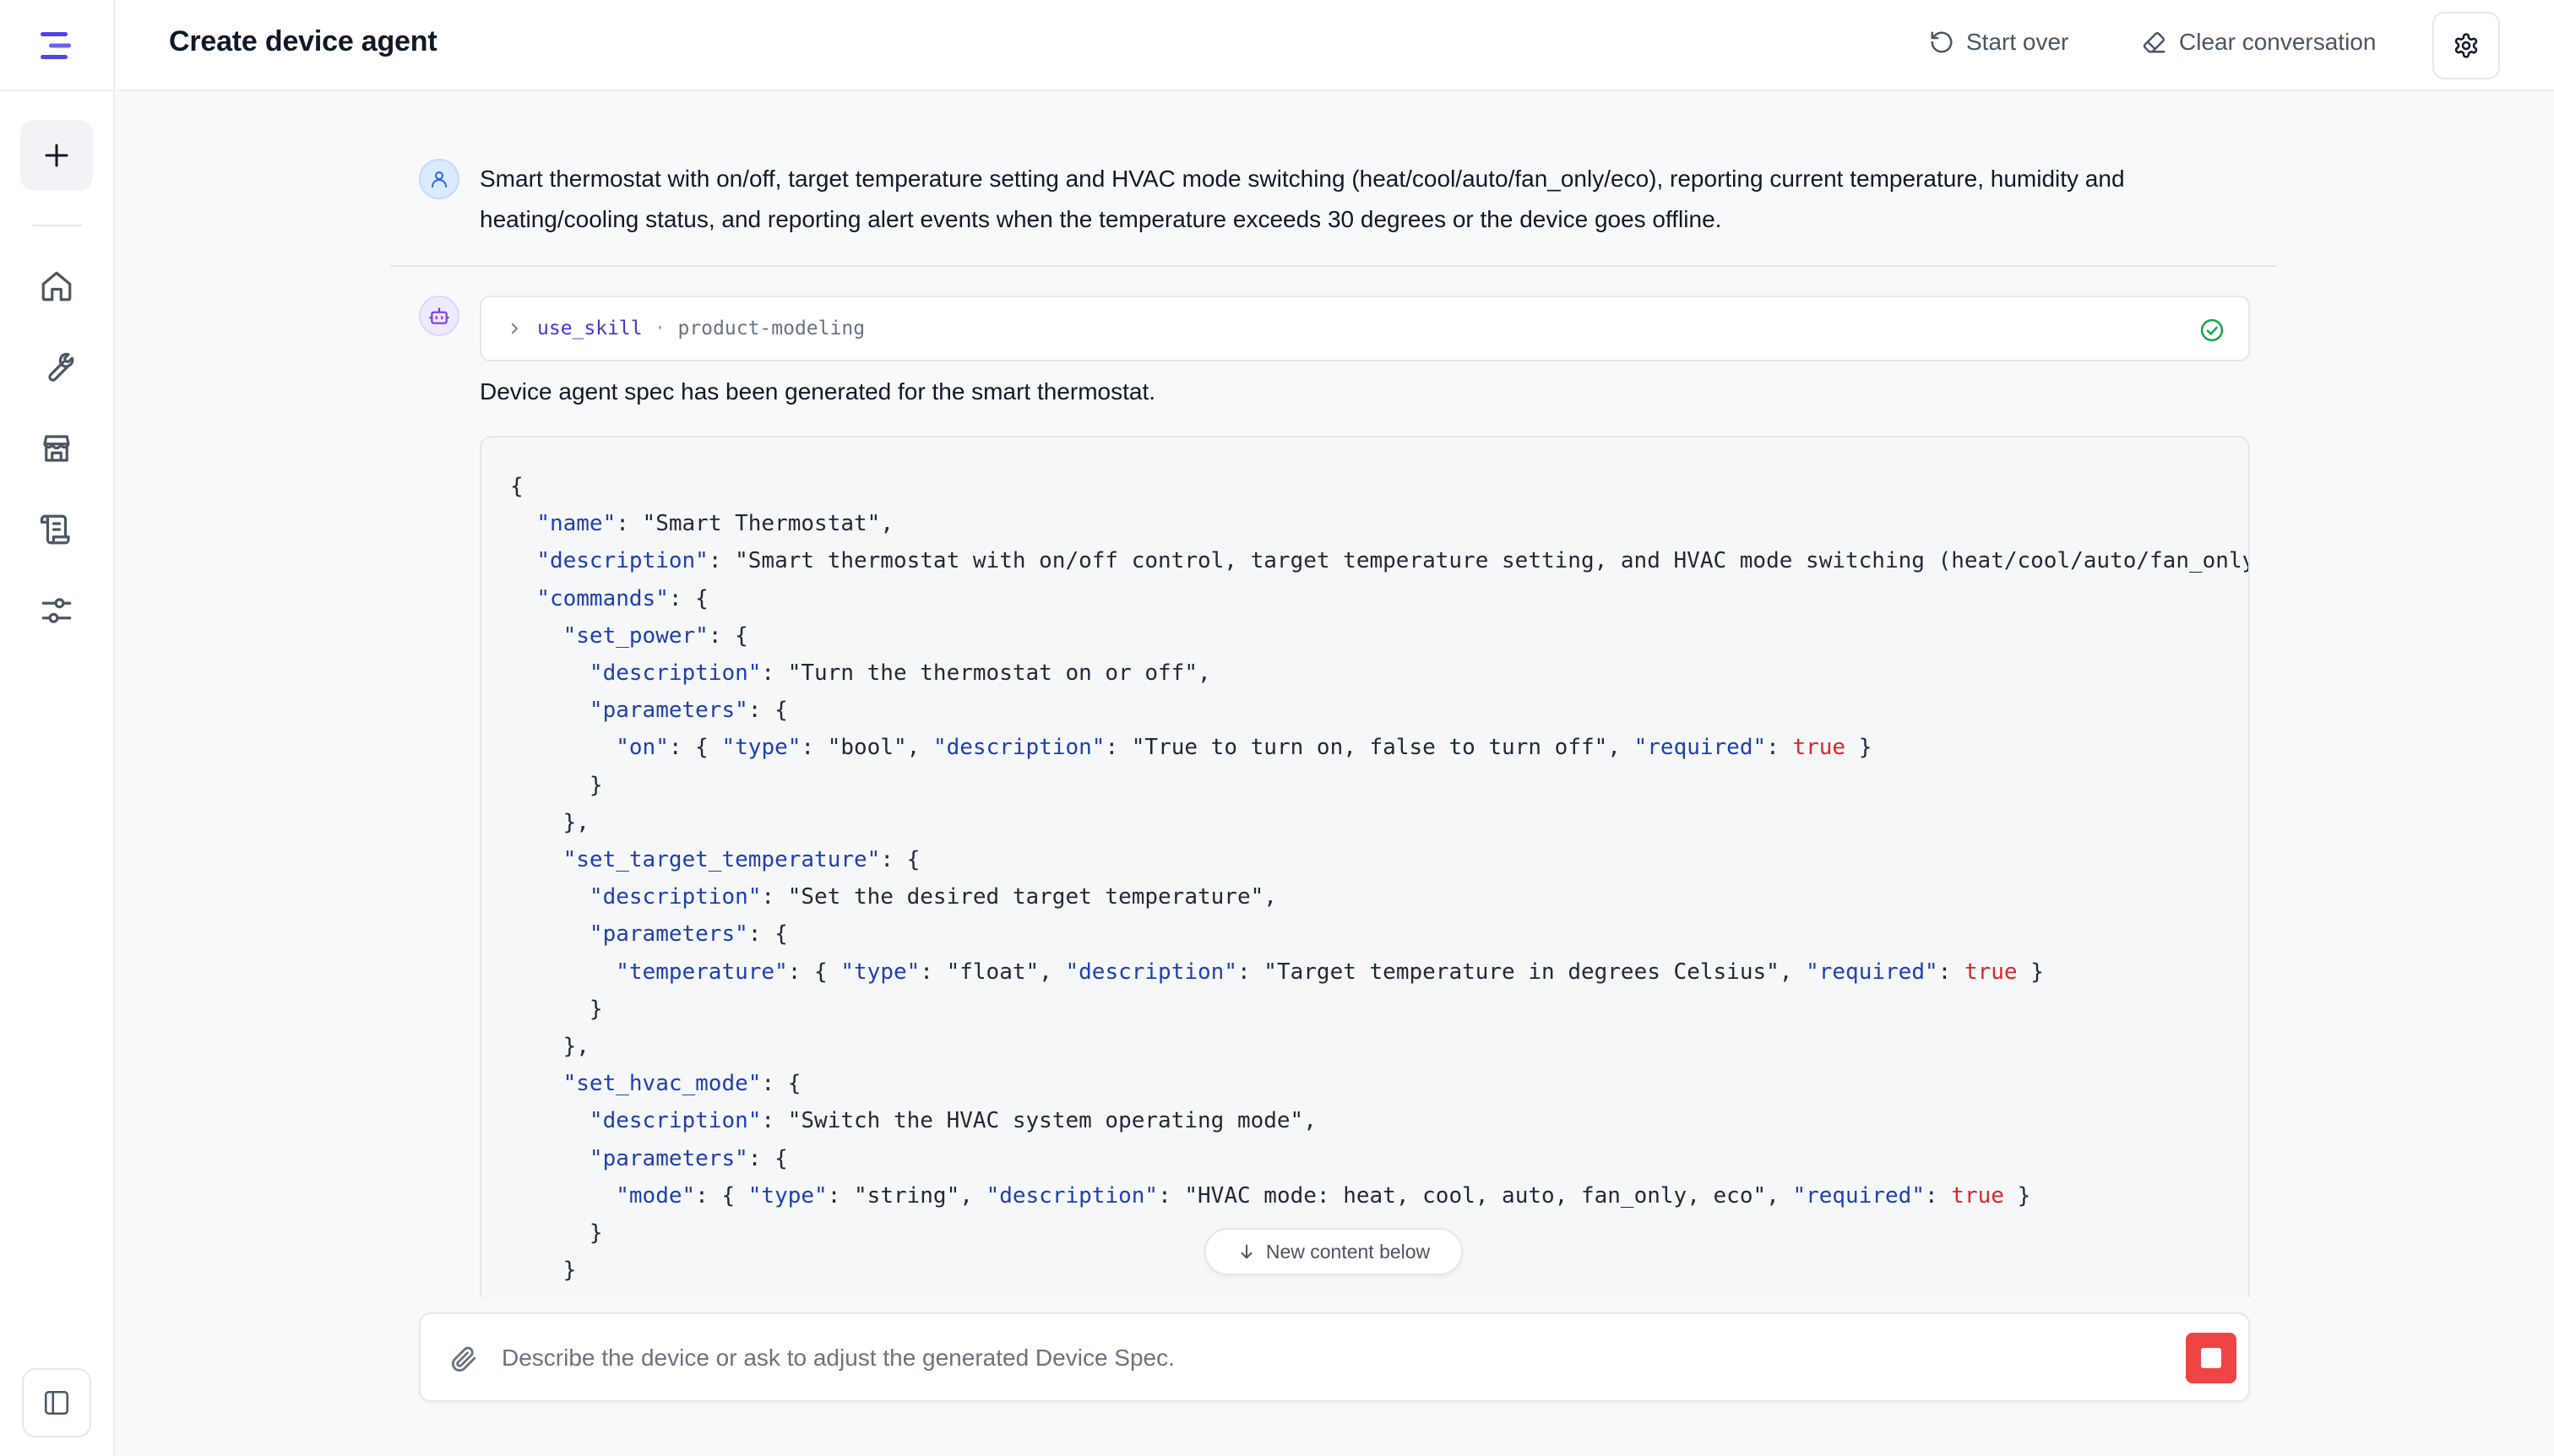 The image size is (2554, 1456). Describe the element at coordinates (1333, 1251) in the screenshot. I see `new-content-below-button: New content below` at that location.